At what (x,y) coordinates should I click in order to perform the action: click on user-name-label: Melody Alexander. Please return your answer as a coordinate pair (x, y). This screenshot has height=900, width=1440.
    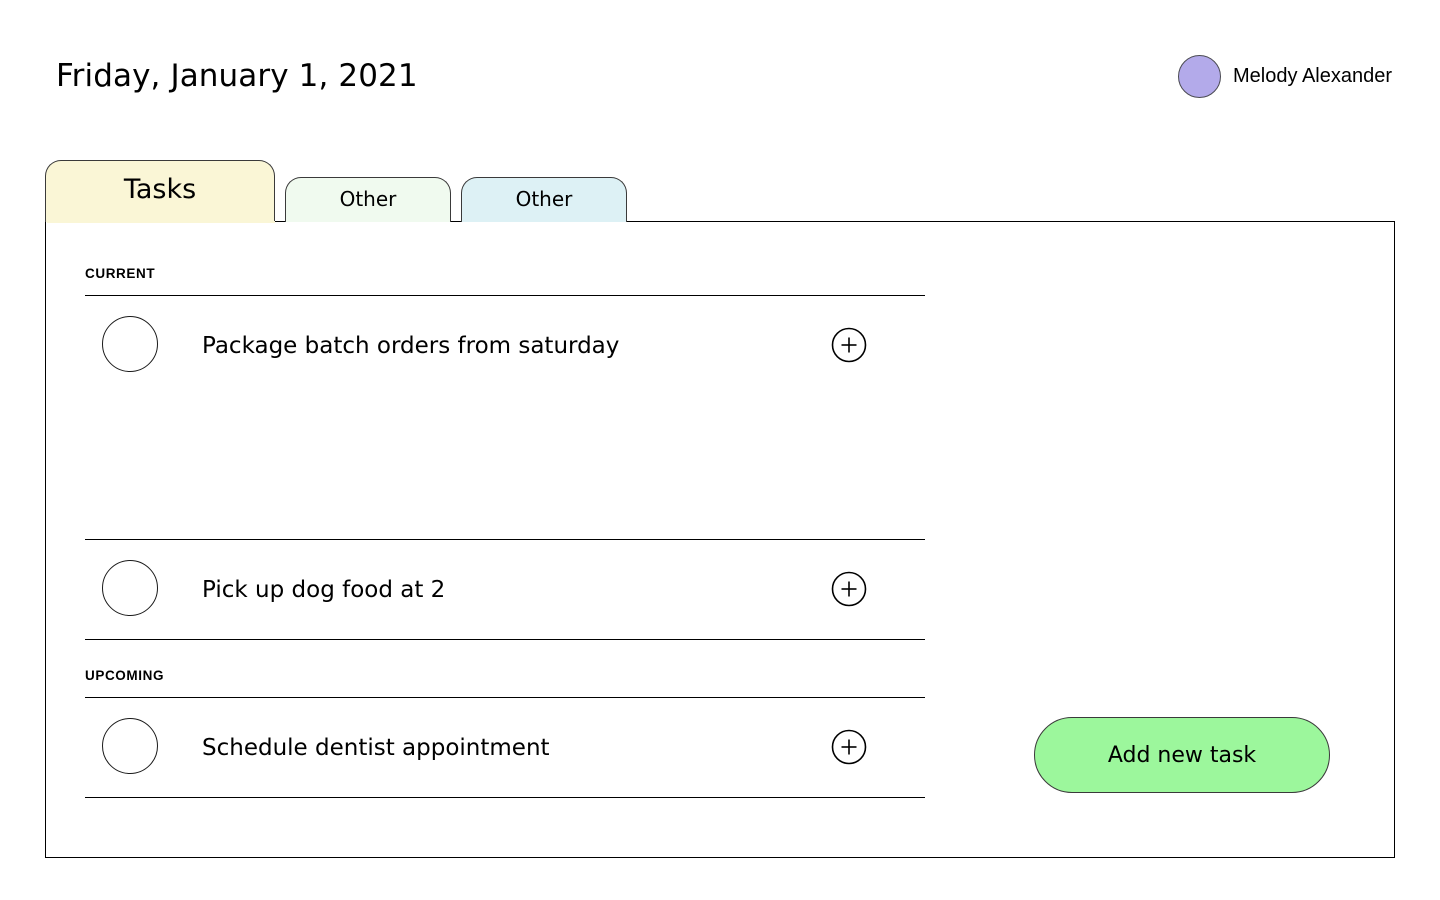
    Looking at the image, I should click on (1312, 75).